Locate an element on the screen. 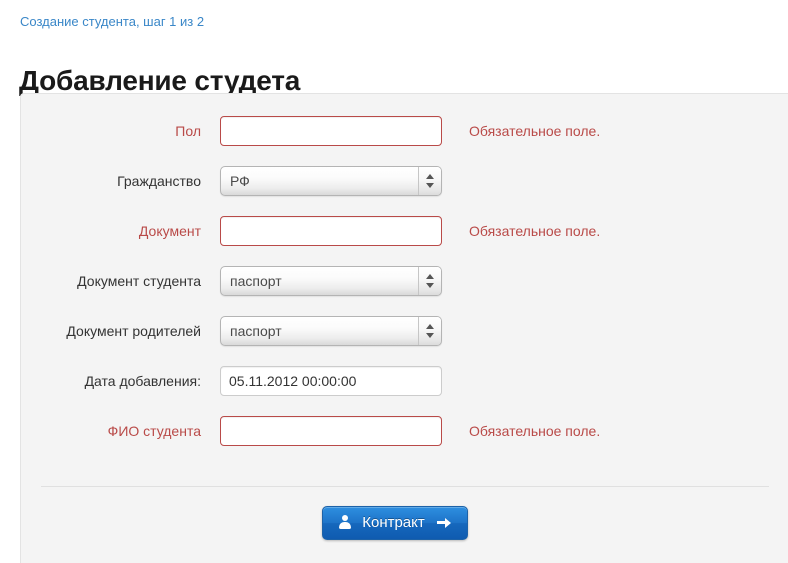 This screenshot has width=788, height=563. footer-actions: Контракт is located at coordinates (395, 523).